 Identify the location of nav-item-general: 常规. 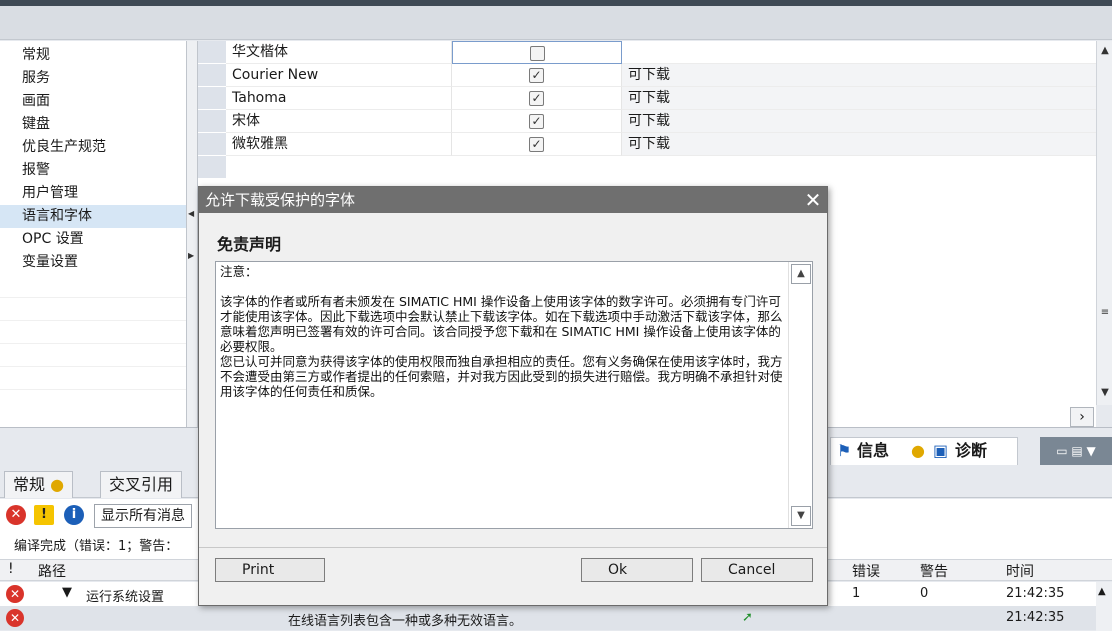
(95, 55).